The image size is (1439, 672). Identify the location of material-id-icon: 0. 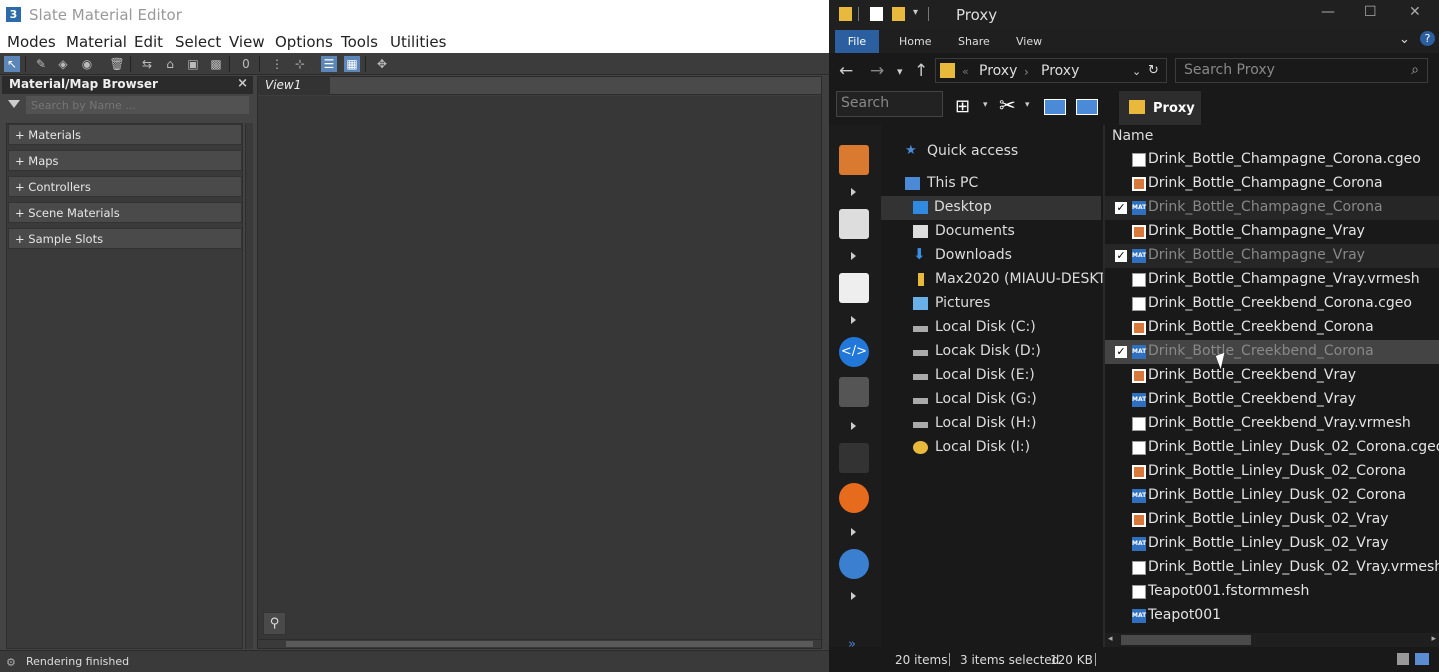
(246, 64).